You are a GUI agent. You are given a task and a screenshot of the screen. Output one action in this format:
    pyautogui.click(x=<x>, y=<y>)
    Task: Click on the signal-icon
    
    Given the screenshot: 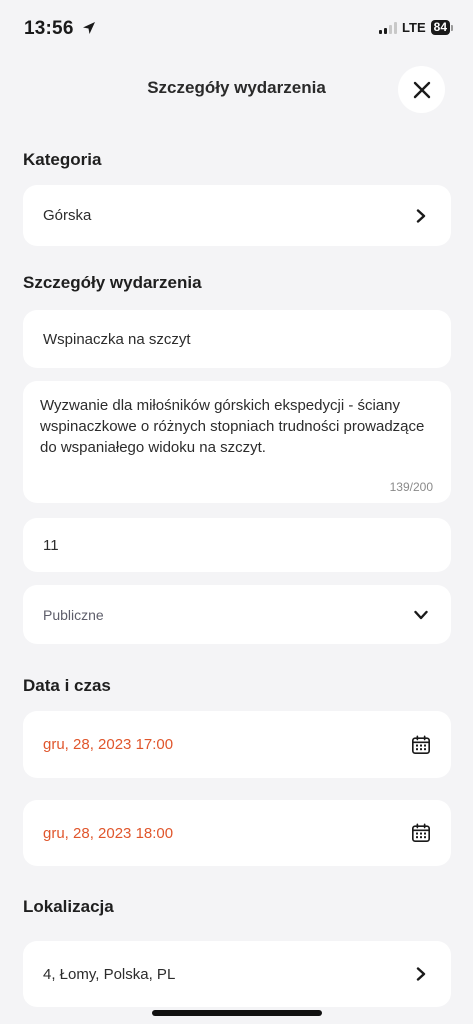 What is the action you would take?
    pyautogui.click(x=388, y=27)
    